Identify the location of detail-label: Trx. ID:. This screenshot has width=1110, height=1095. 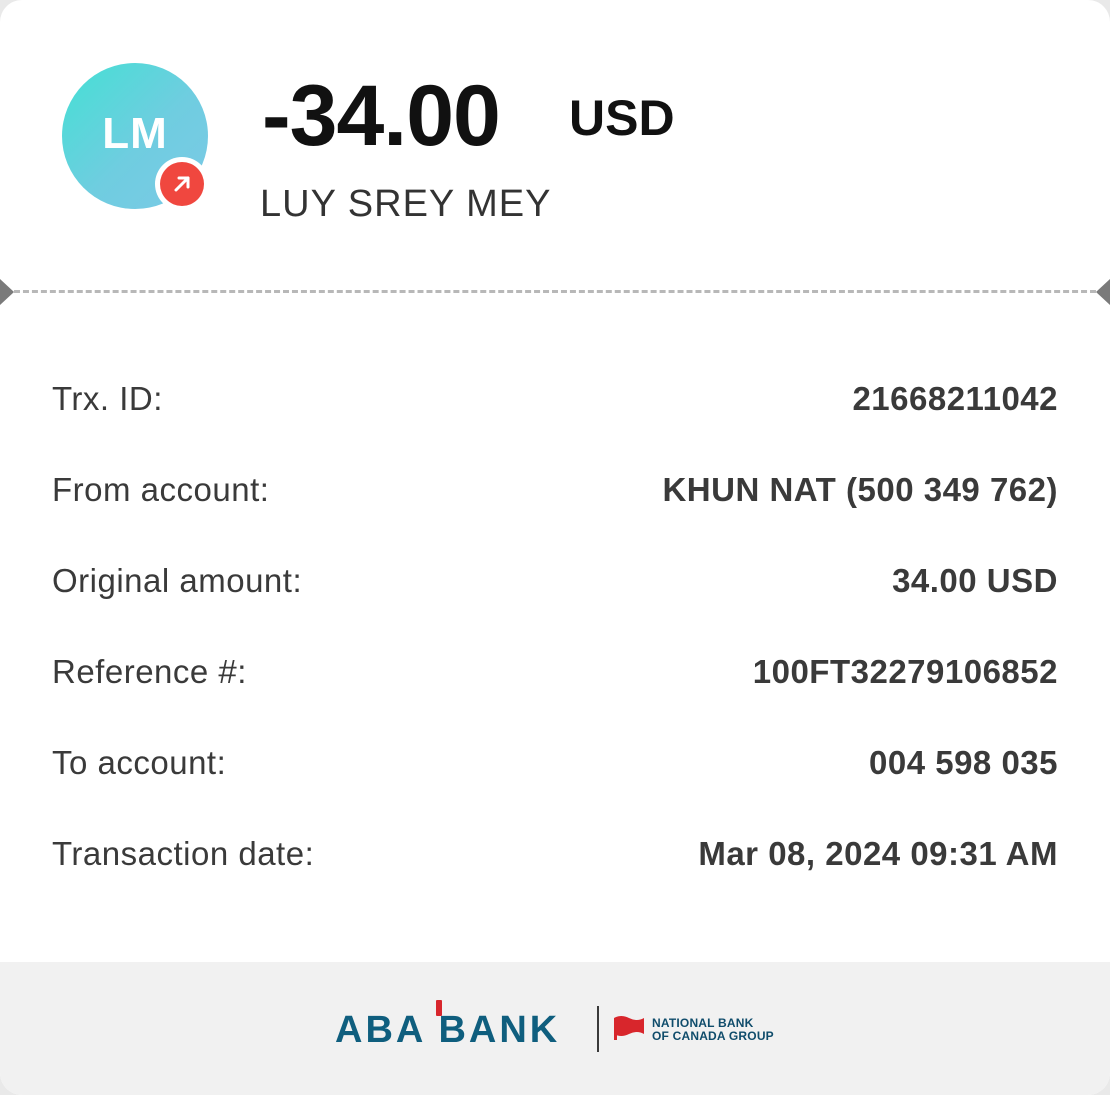
(107, 398).